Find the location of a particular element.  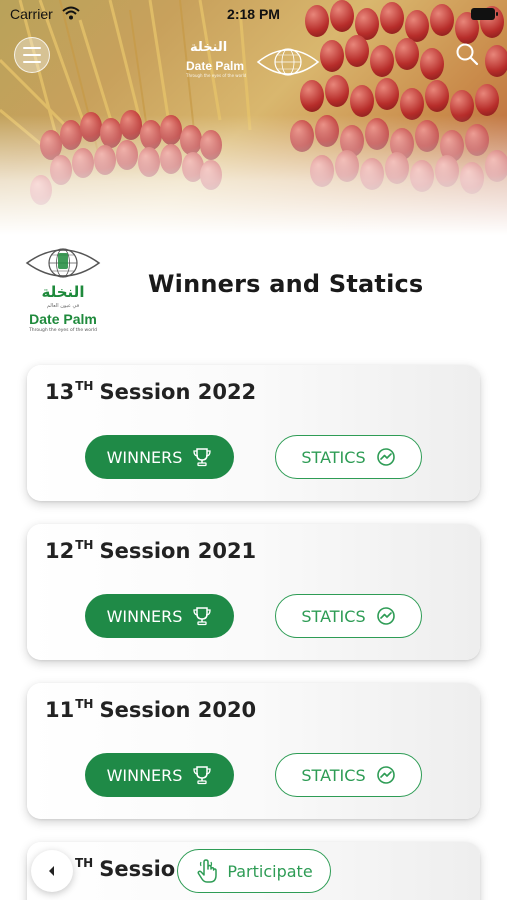

session-number: 13 is located at coordinates (60, 392).